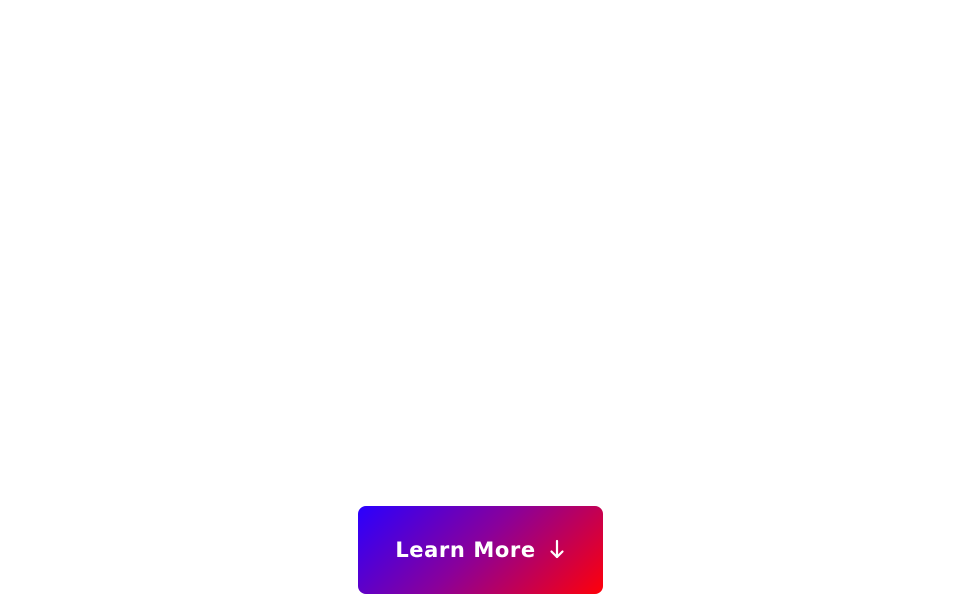  I want to click on learn-more-label: Learn More, so click(465, 549).